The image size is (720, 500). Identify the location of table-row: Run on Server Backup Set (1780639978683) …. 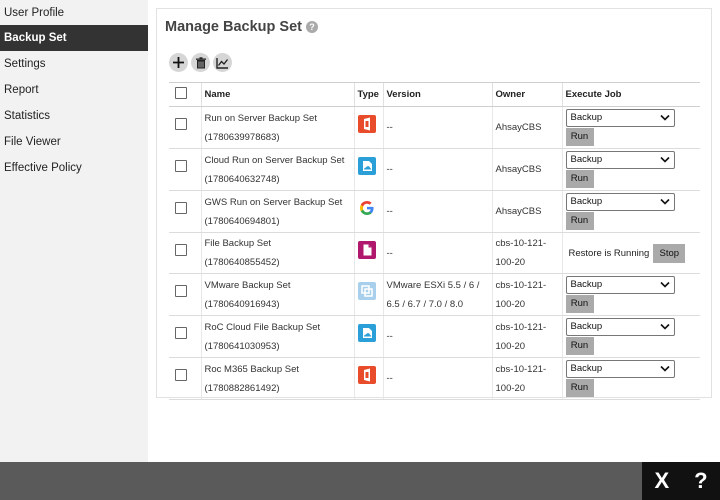
(434, 127).